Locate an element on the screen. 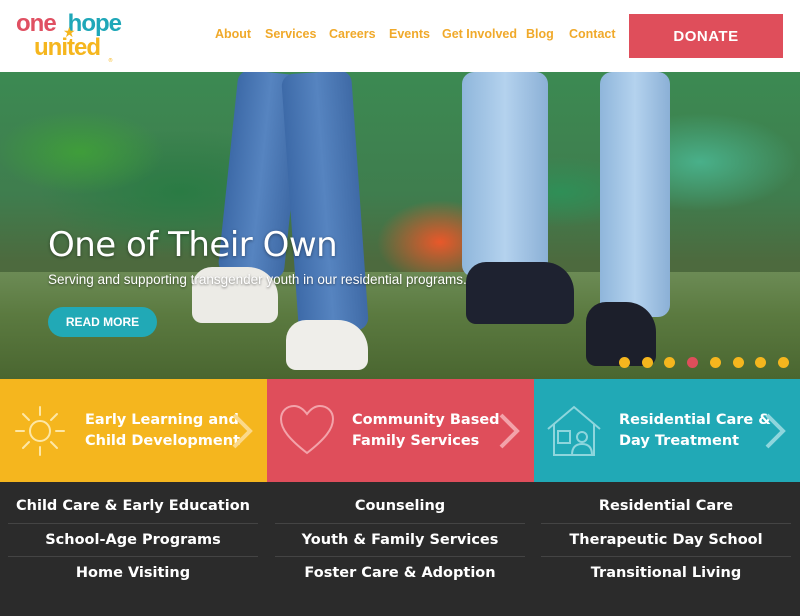  logo-trademark: ® is located at coordinates (110, 61).